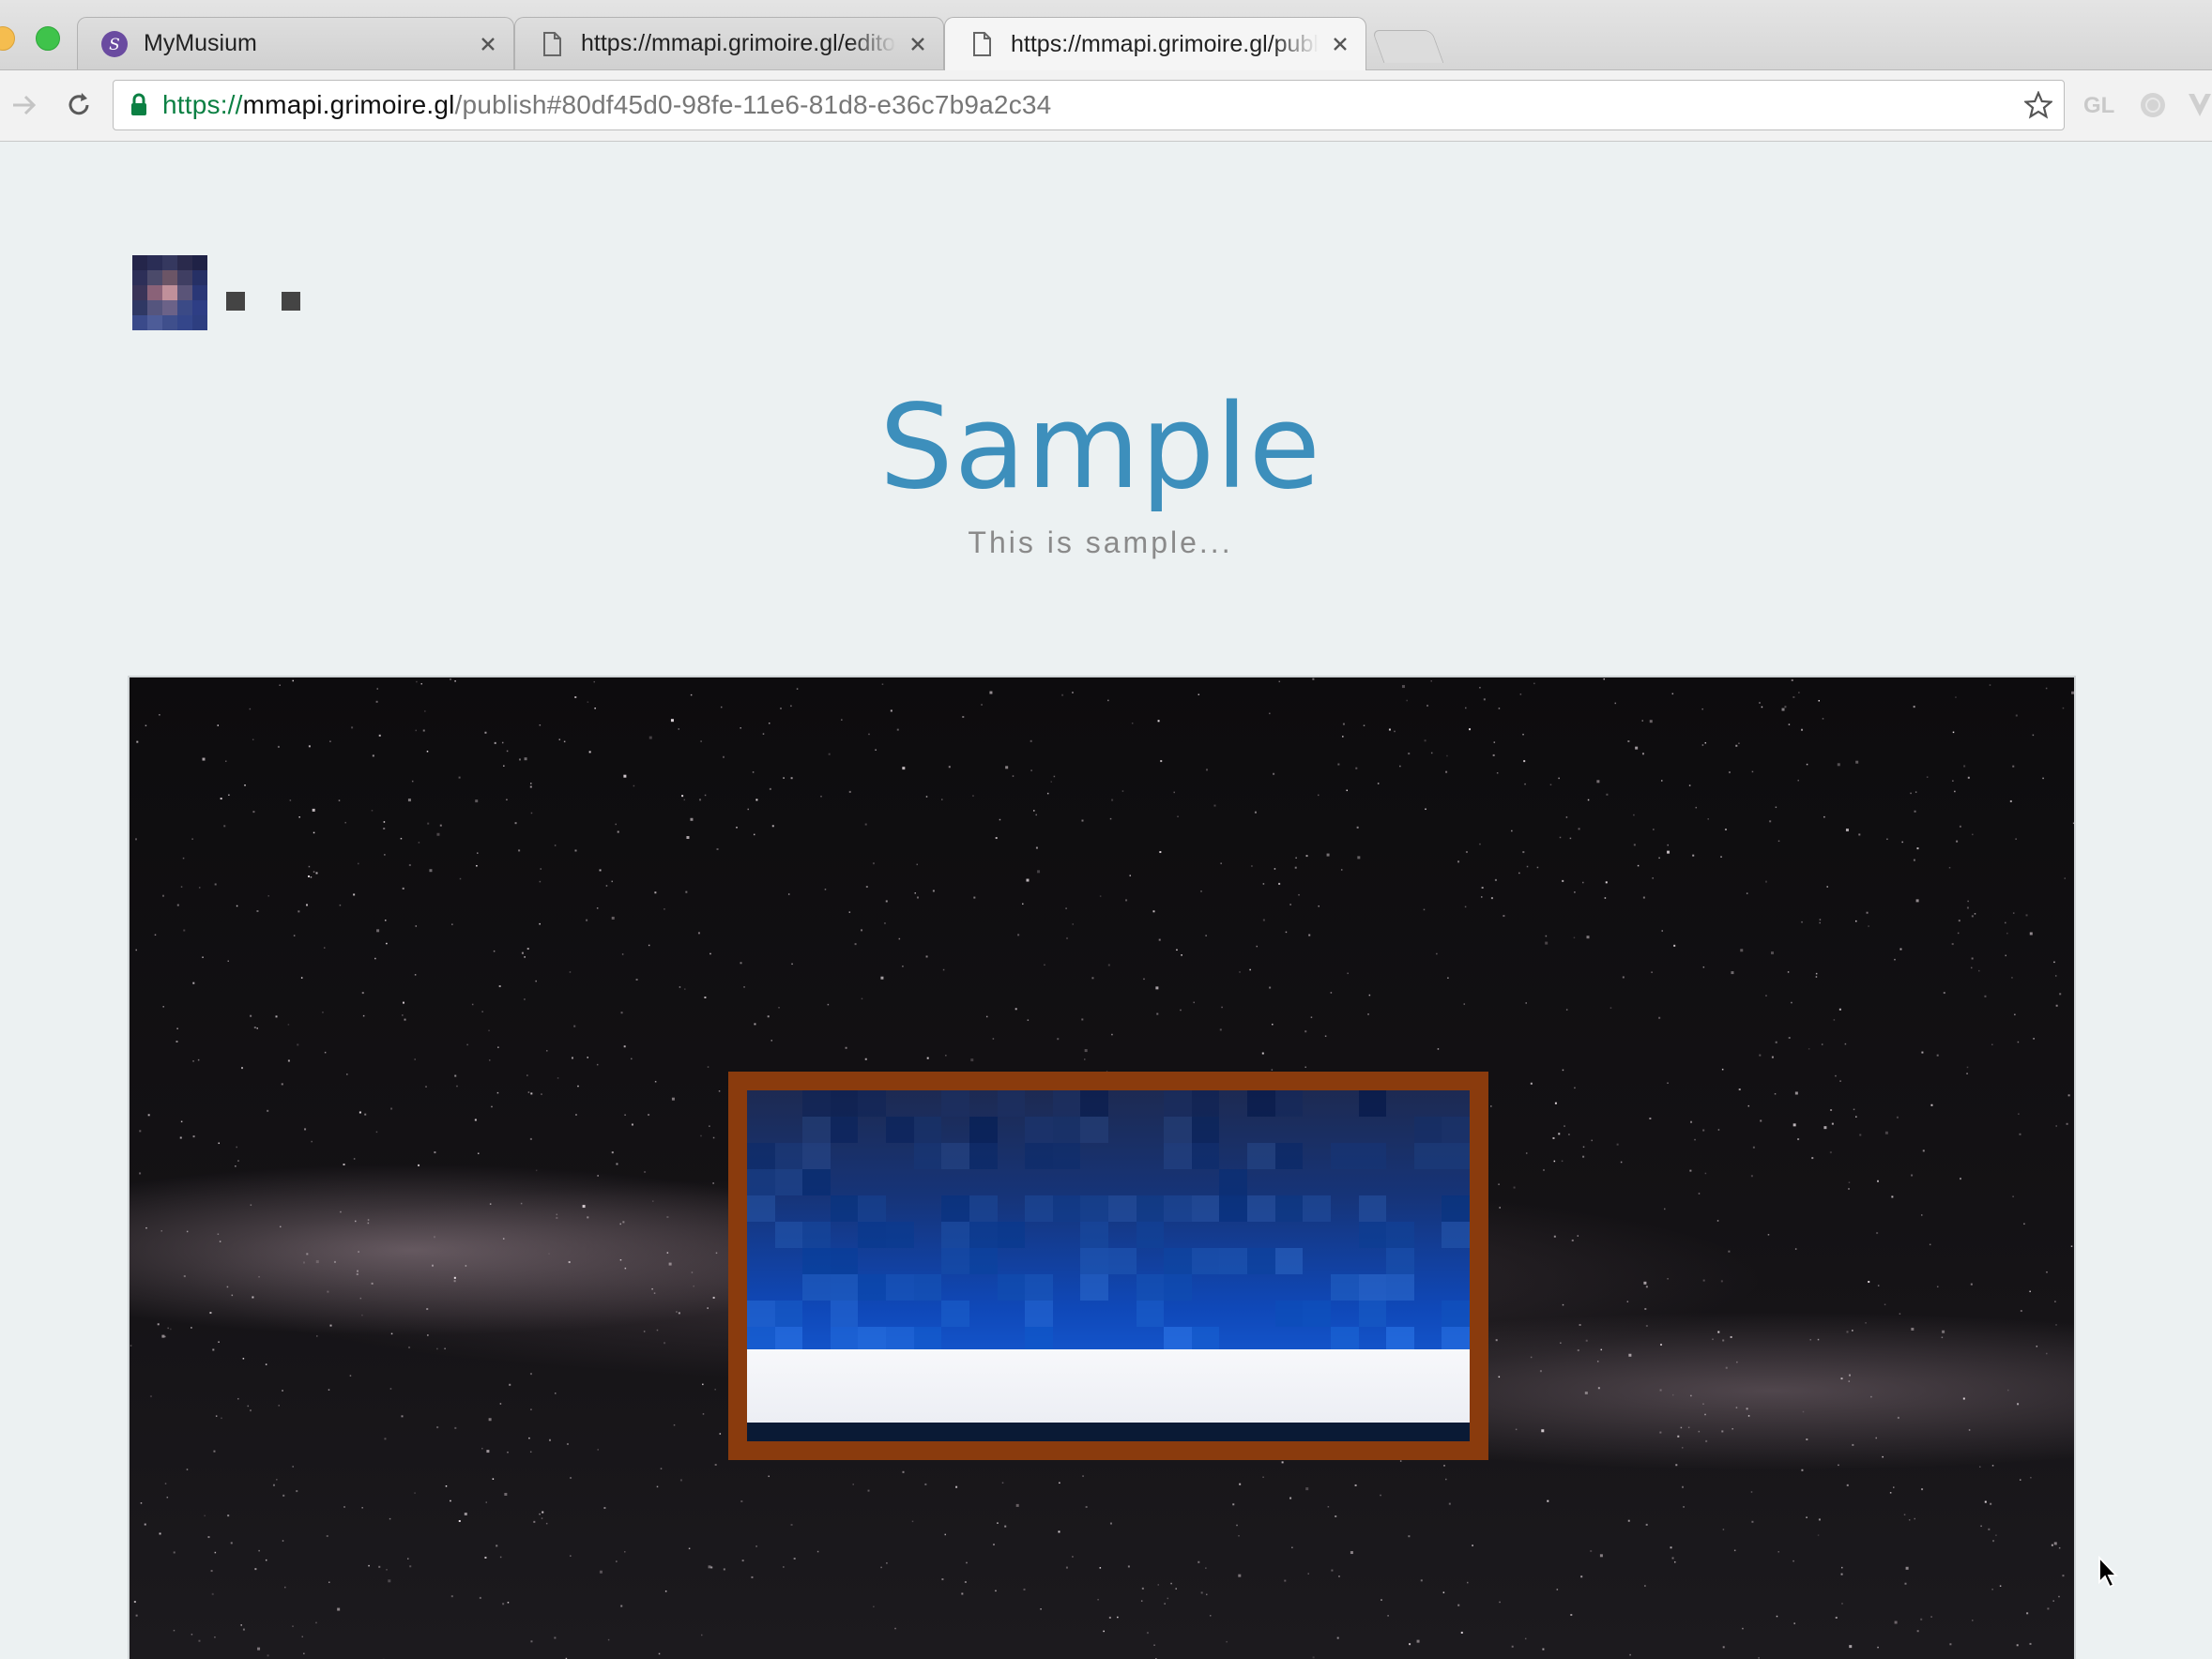 This screenshot has width=2212, height=1659. What do you see at coordinates (2153, 105) in the screenshot?
I see `extension-globe-icon` at bounding box center [2153, 105].